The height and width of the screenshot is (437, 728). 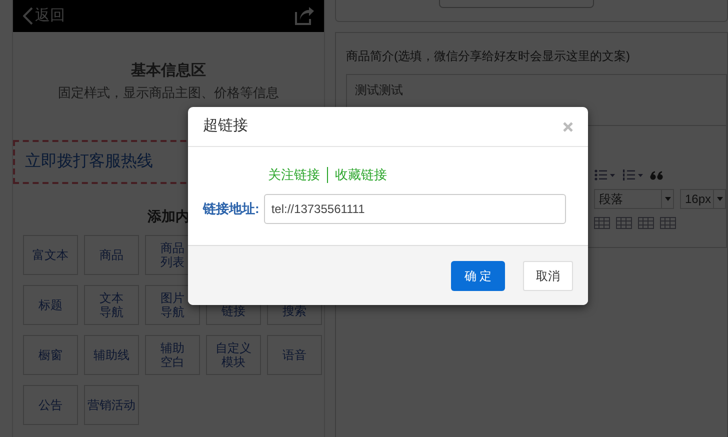 I want to click on bulleted-list-icon, so click(x=605, y=175).